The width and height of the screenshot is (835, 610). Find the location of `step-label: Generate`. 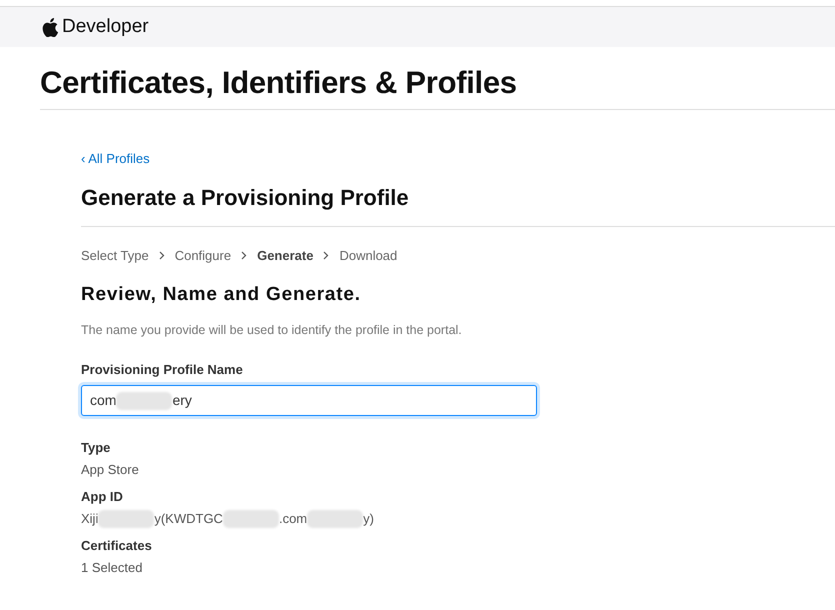

step-label: Generate is located at coordinates (285, 256).